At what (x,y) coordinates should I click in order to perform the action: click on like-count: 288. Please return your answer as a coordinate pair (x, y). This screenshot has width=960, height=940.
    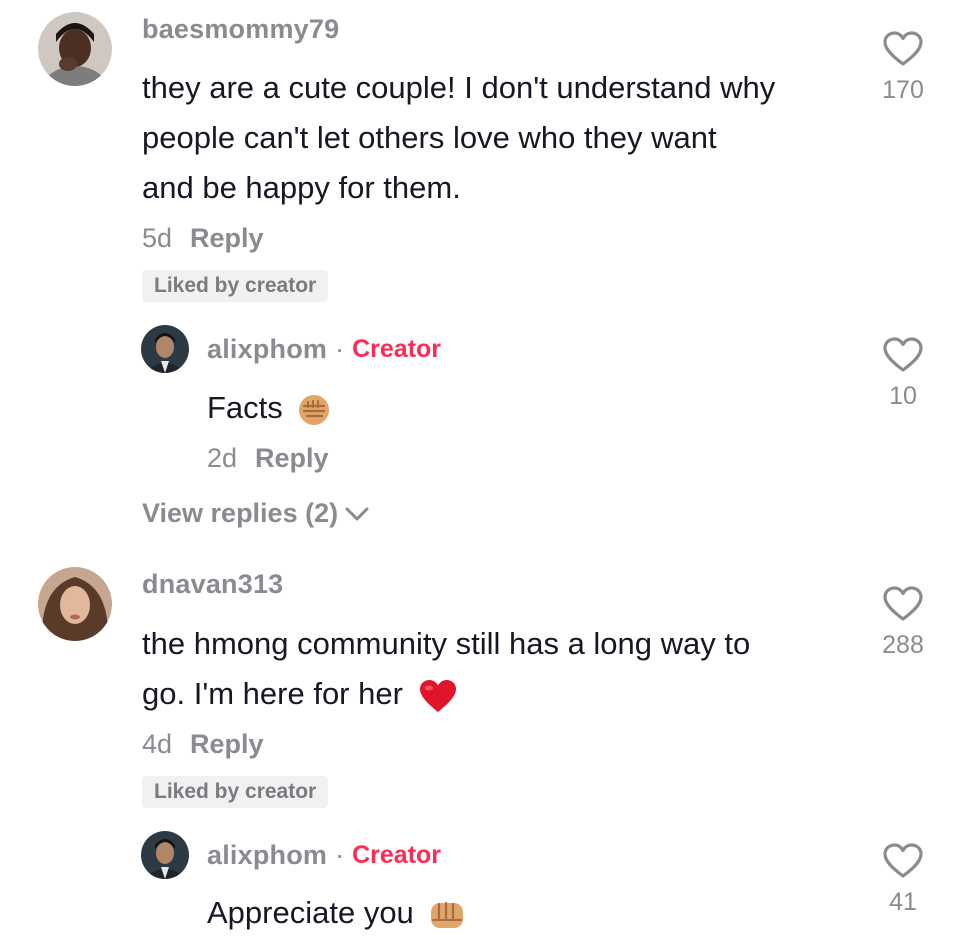
    Looking at the image, I should click on (903, 645).